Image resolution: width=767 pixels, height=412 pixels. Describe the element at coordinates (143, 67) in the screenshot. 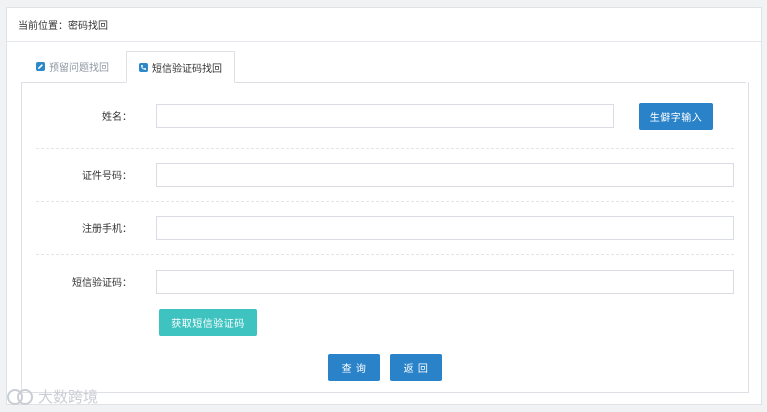

I see `phone-icon` at that location.